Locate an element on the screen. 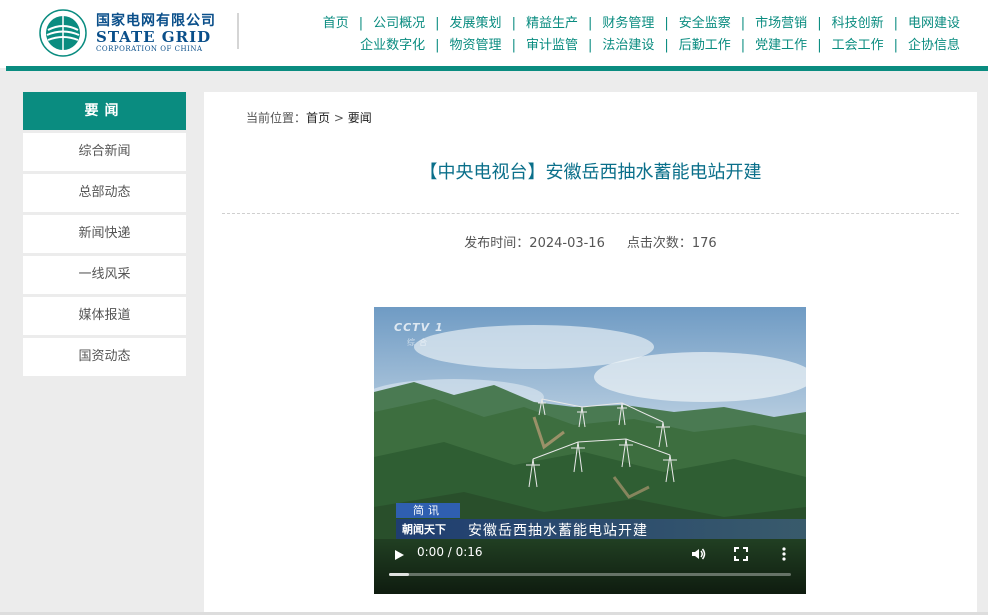 The image size is (988, 615). article-title: 【中央电视台】安徽岳西抽水蓄能电站开建 is located at coordinates (590, 172).